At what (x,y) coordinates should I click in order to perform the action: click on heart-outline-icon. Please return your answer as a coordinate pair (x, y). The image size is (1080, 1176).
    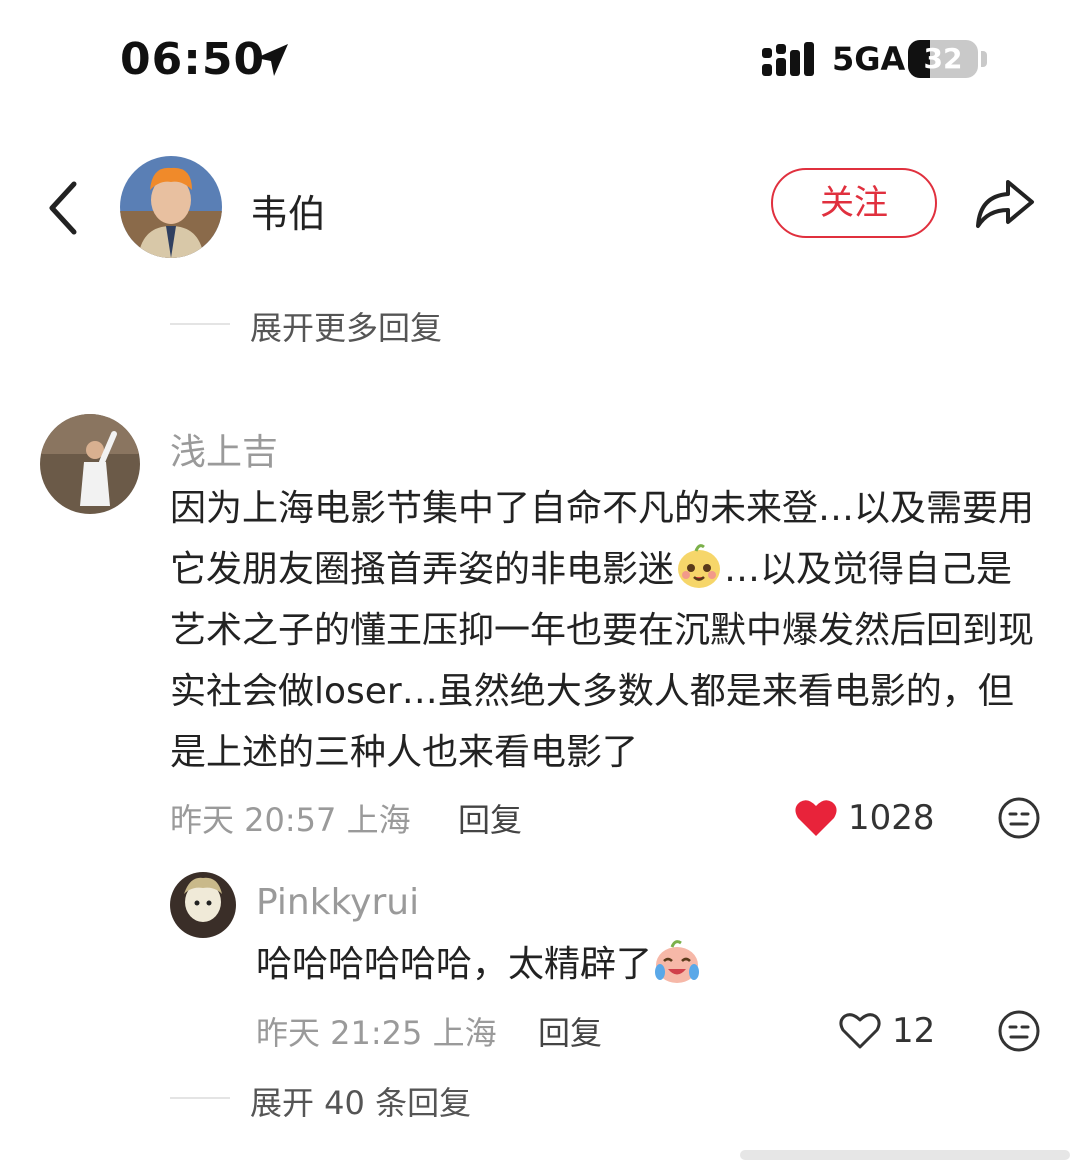
    Looking at the image, I should click on (860, 1031).